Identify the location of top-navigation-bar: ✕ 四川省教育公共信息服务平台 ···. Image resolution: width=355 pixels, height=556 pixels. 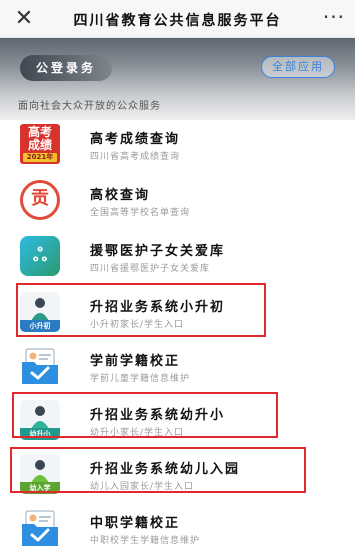
(177, 19).